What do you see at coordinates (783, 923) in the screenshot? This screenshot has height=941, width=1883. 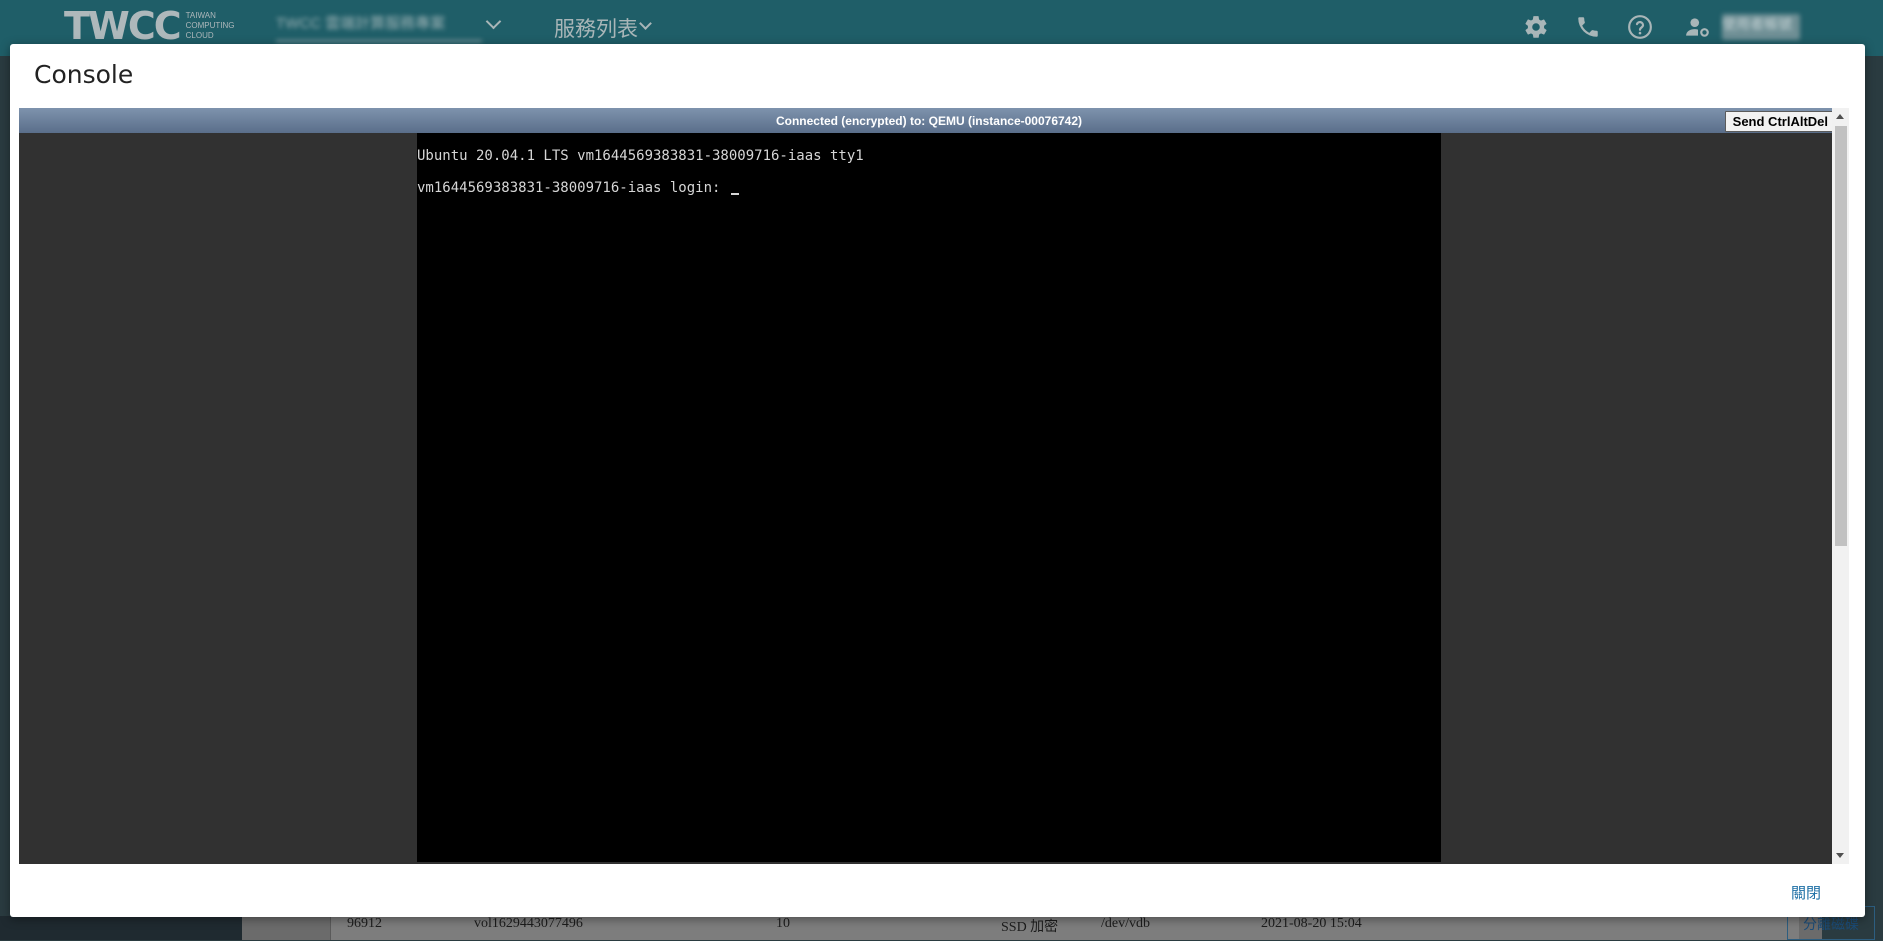 I see `cell-size: 10` at bounding box center [783, 923].